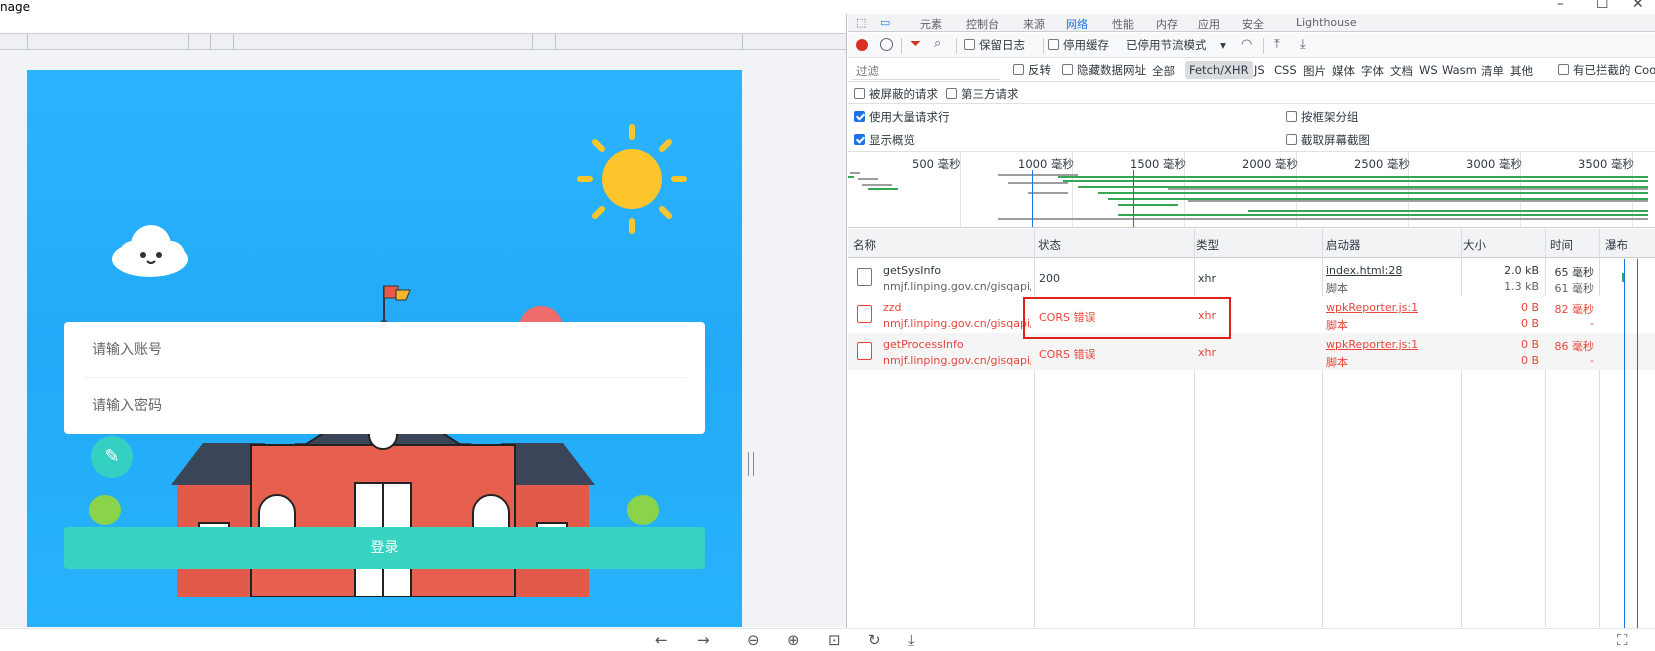  I want to click on type-filter-font: 字体, so click(1372, 71).